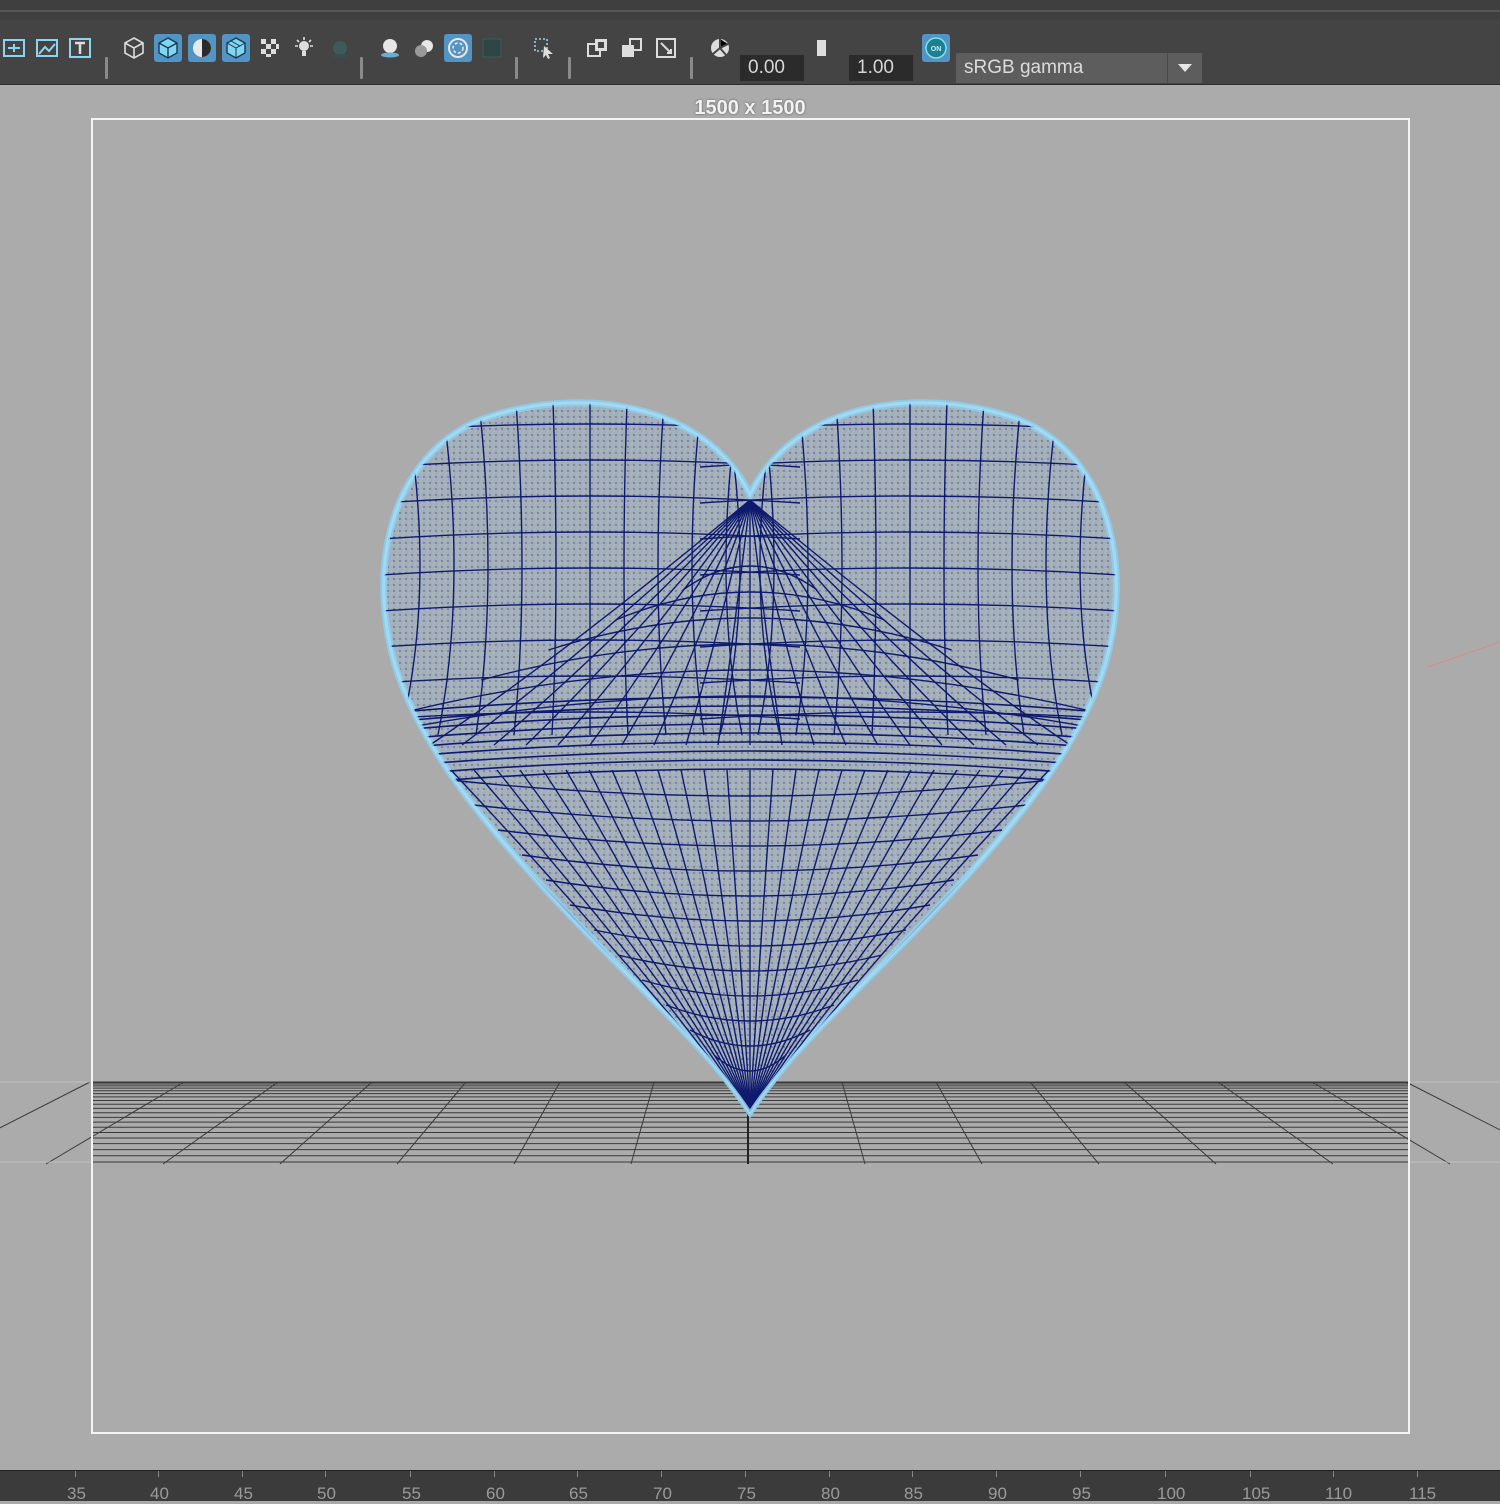 The height and width of the screenshot is (1504, 1500). I want to click on exposure-icon, so click(720, 48).